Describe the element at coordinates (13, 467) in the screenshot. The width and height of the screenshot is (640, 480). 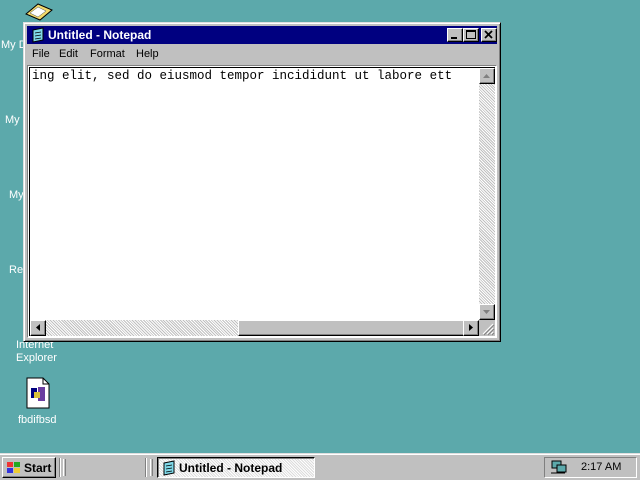
I see `windows-logo-icon` at that location.